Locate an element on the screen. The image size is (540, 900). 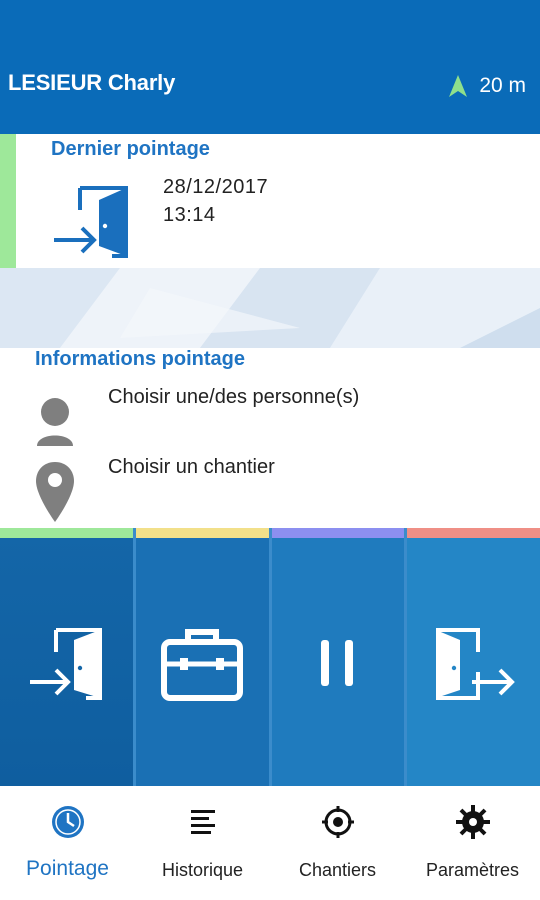
person-icon is located at coordinates (55, 424).